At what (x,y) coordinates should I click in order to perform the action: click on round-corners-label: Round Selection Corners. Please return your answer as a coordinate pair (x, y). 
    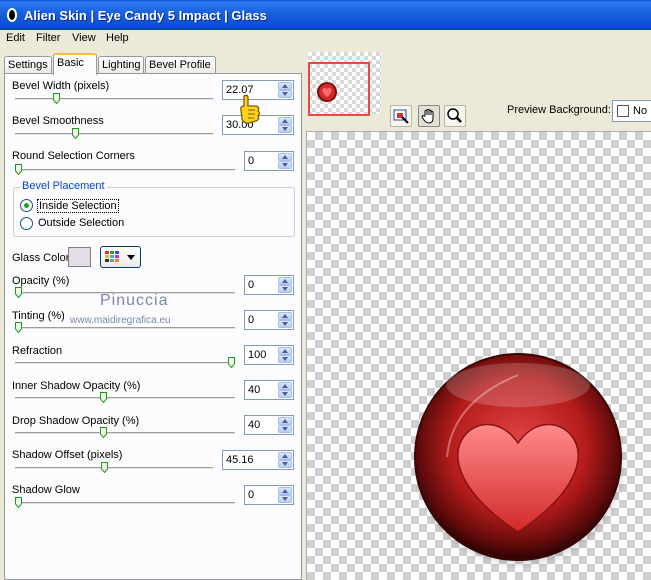
    Looking at the image, I should click on (73, 156).